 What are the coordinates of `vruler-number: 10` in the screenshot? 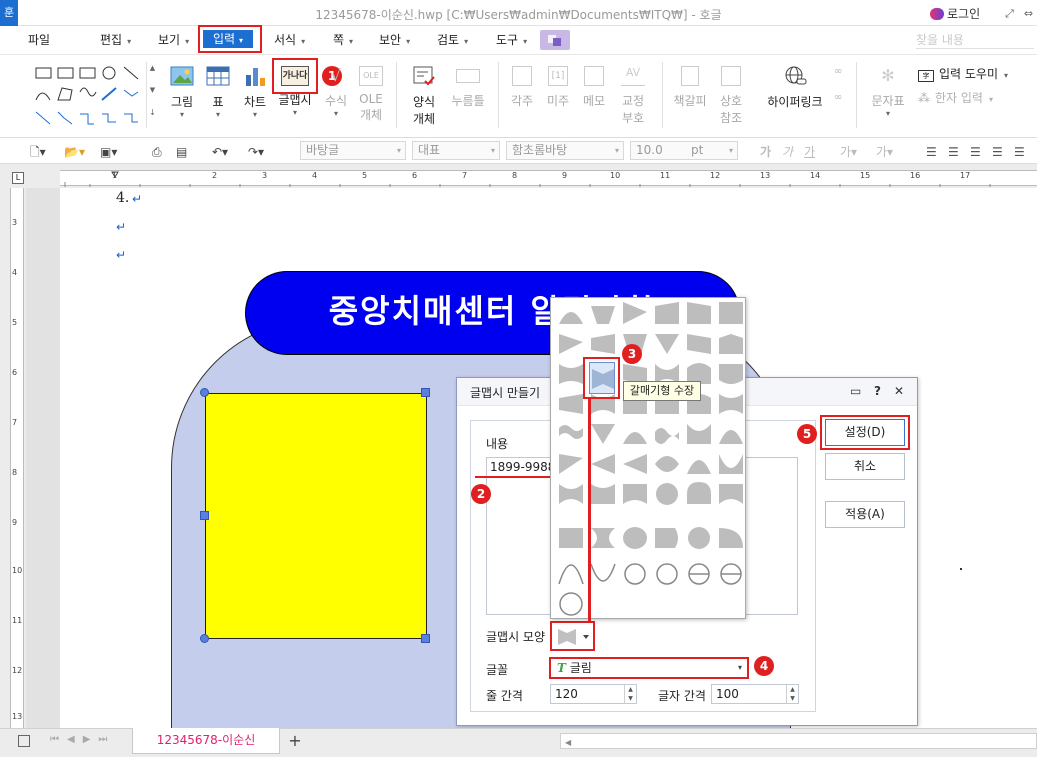 It's located at (17, 570).